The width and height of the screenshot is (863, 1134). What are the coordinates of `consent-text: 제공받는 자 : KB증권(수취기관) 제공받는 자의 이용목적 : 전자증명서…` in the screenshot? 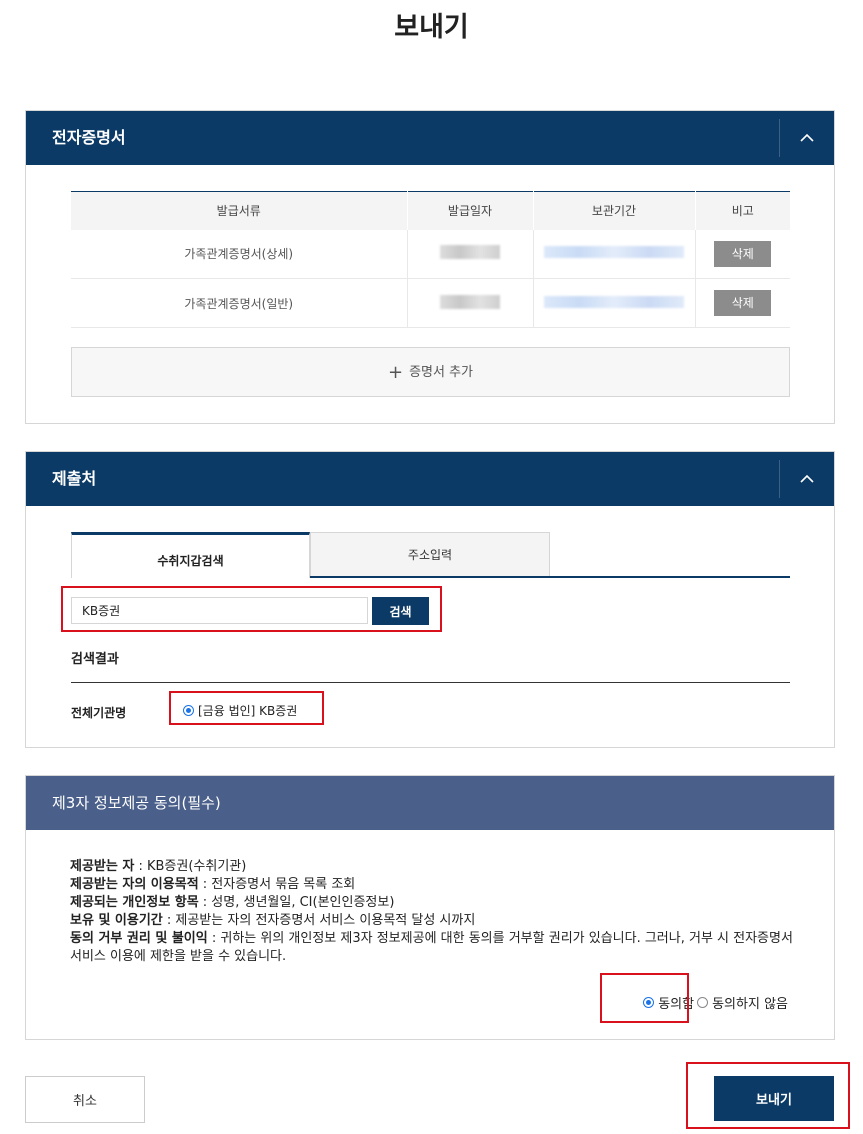 It's located at (435, 912).